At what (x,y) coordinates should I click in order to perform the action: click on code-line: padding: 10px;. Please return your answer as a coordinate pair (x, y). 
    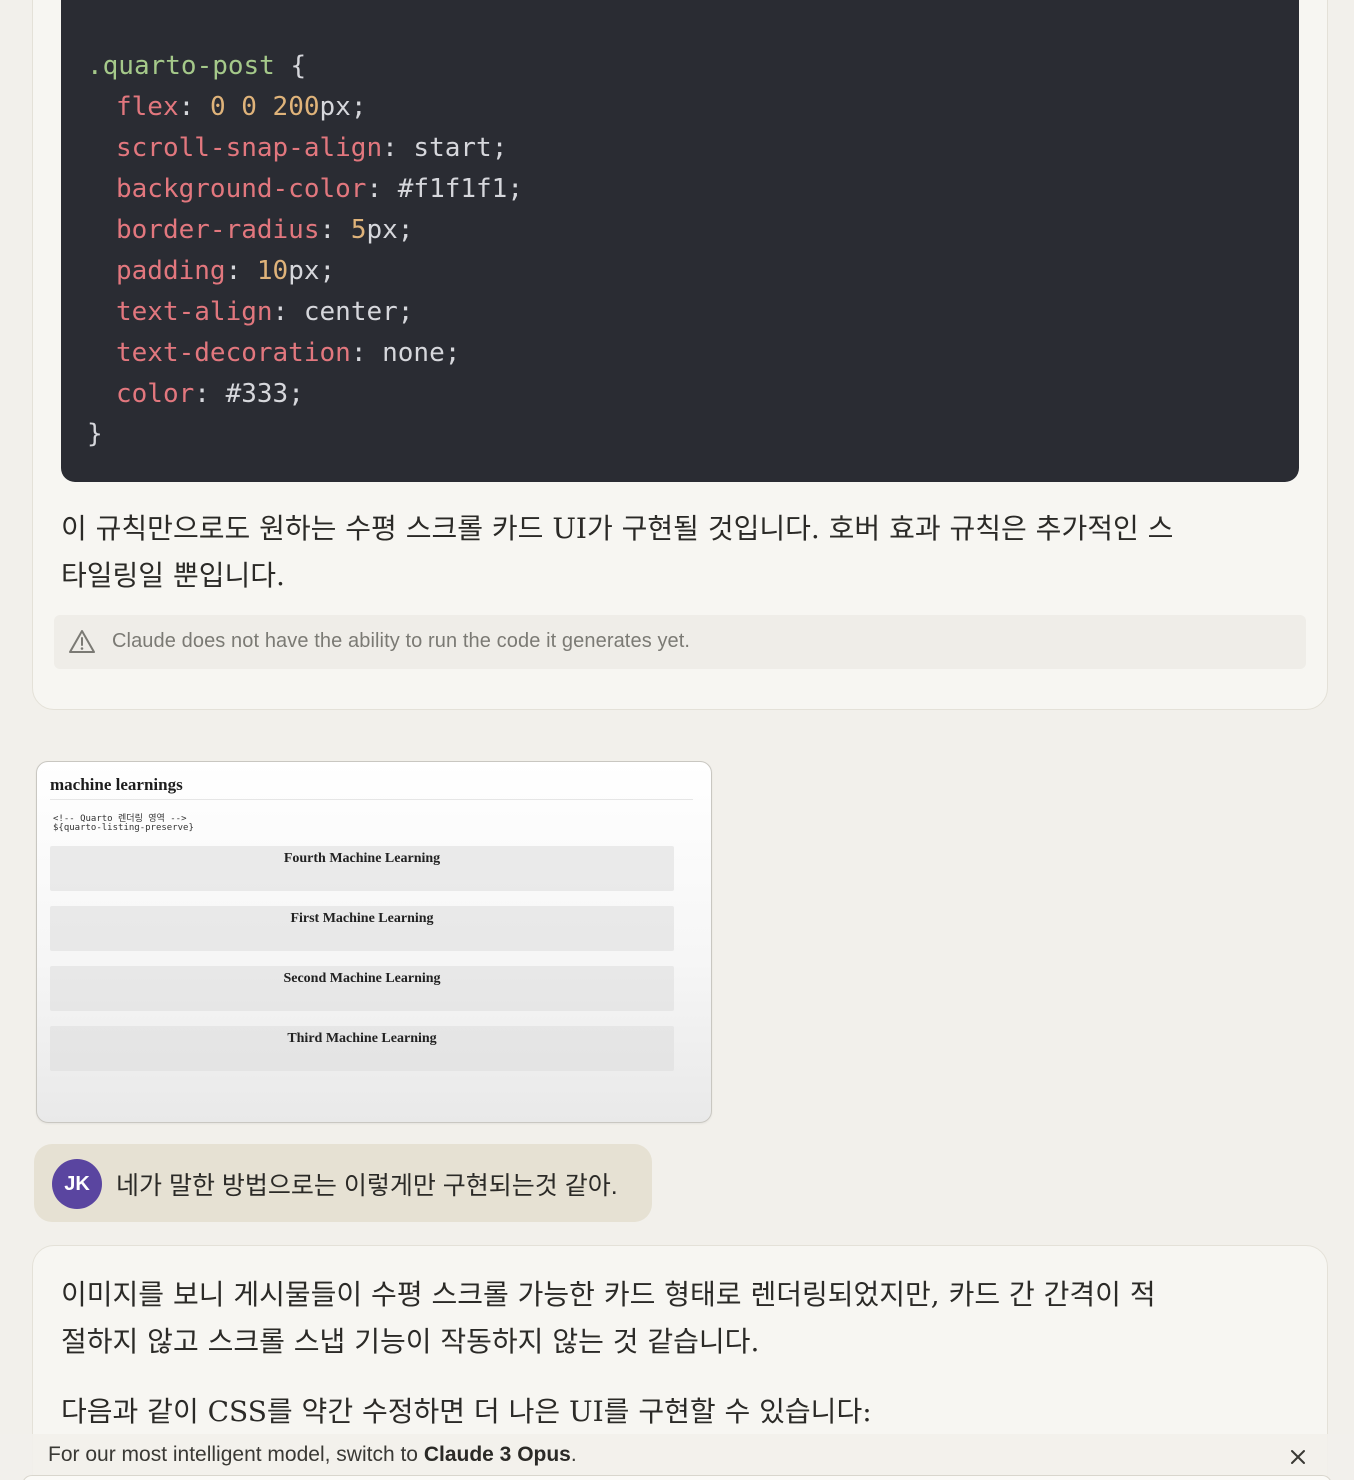
    Looking at the image, I should click on (226, 271).